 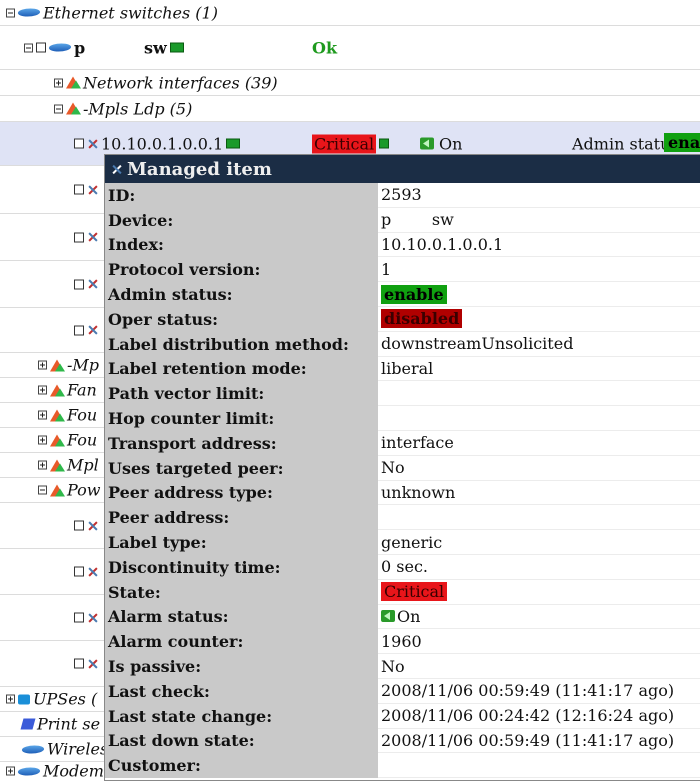 I want to click on detail-row-admin-status: Admin status: enable, so click(x=402, y=294).